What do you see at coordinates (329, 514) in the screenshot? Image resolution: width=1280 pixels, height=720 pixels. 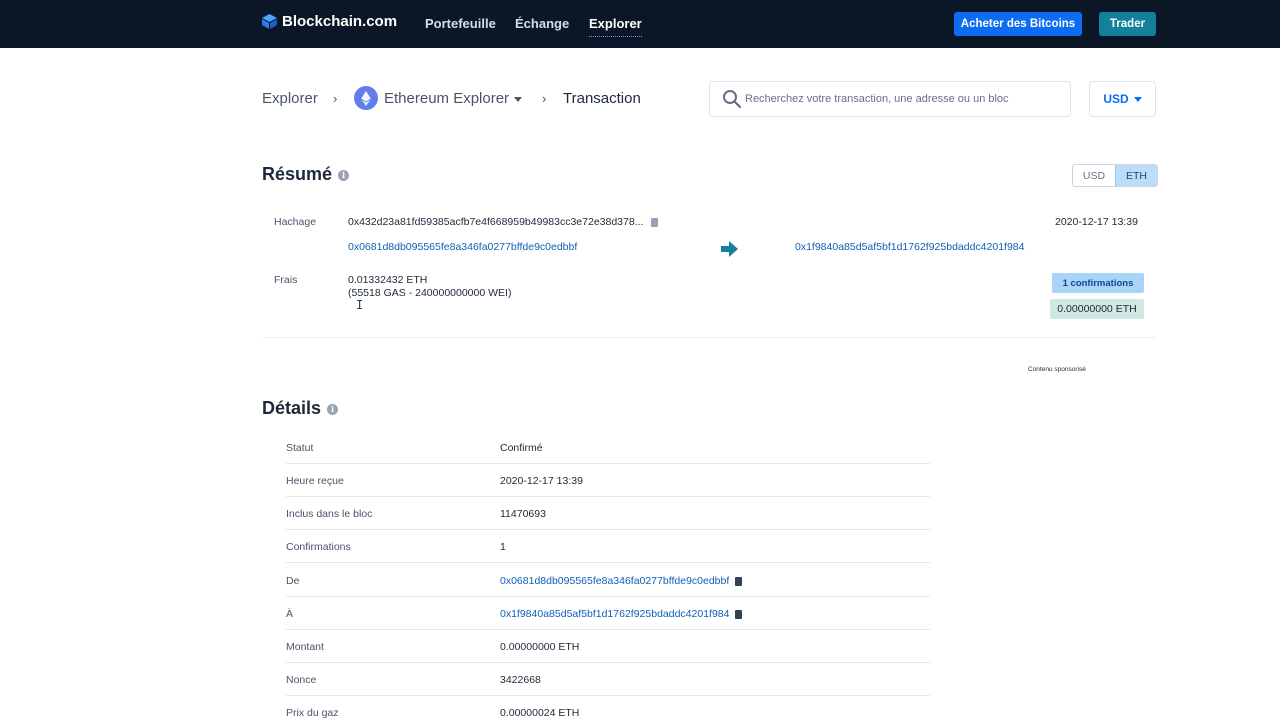 I see `detail-key: Inclus dans le bloc` at bounding box center [329, 514].